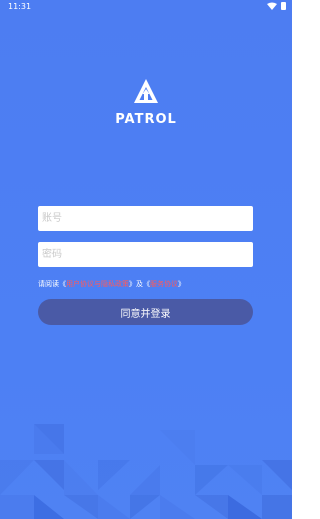 Image resolution: width=320 pixels, height=519 pixels. I want to click on status-time: 11:31, so click(20, 6).